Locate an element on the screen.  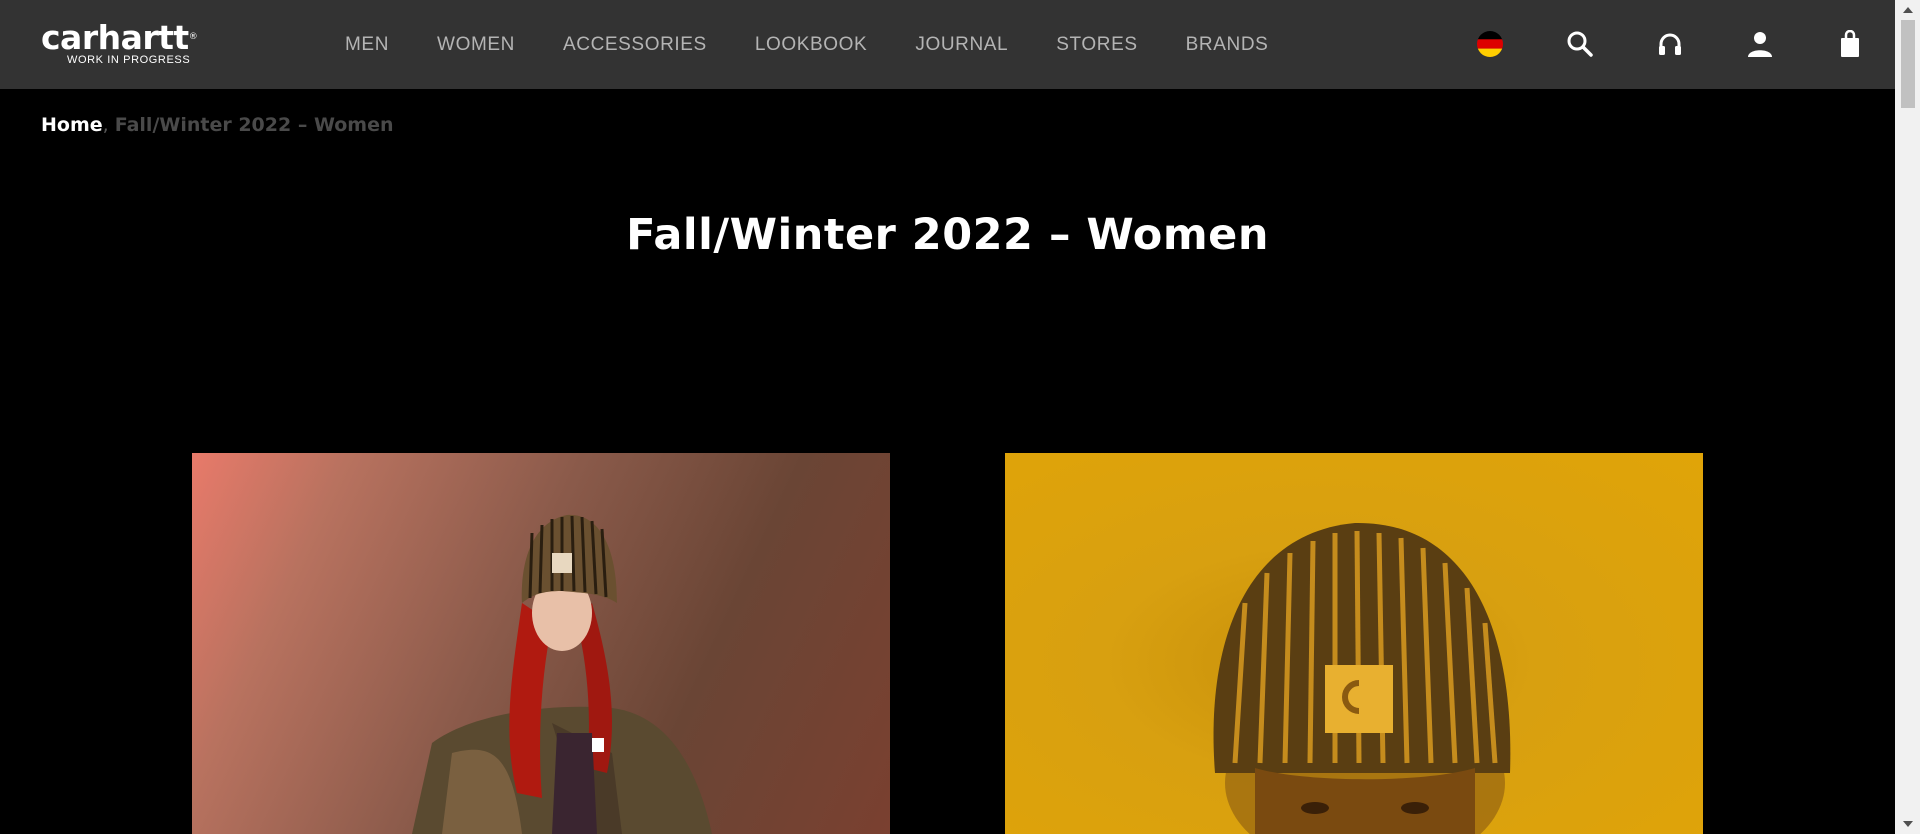
vertical-scrollbar is located at coordinates (1907, 417).